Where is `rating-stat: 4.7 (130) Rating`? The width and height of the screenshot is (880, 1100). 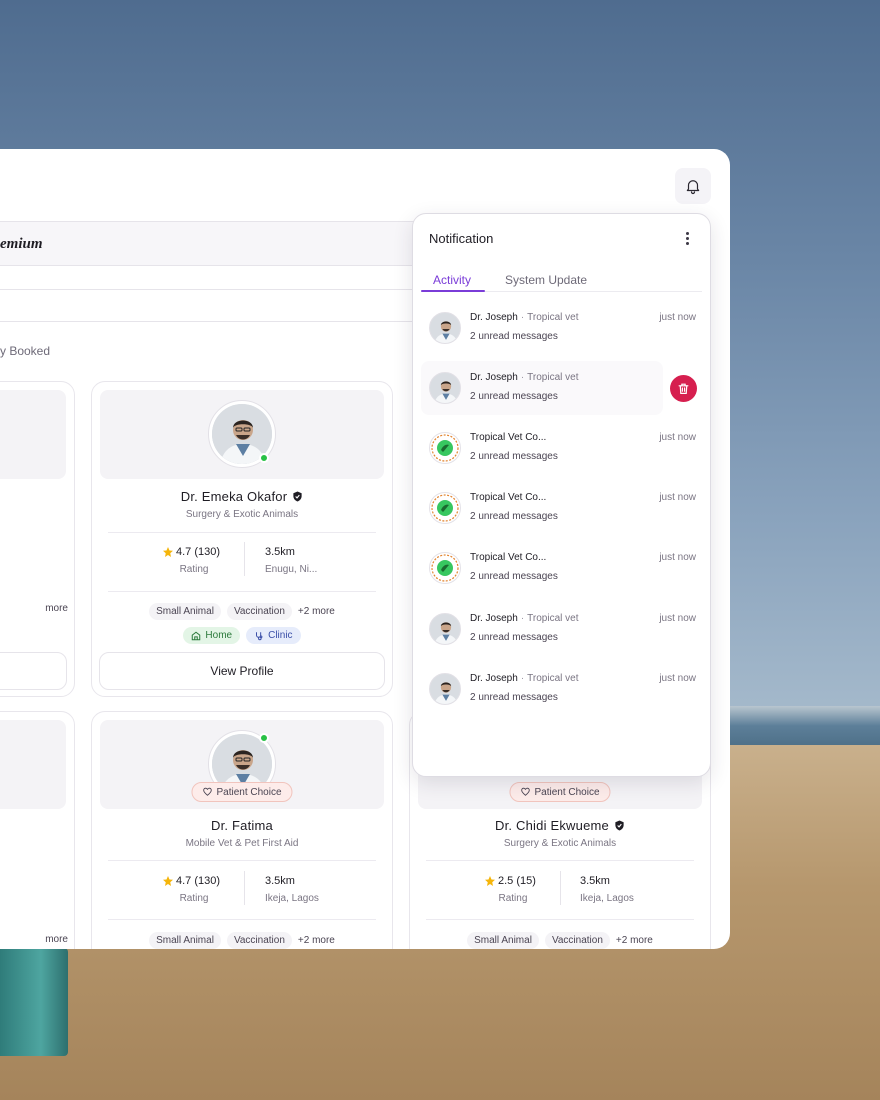
rating-stat: 4.7 (130) Rating is located at coordinates (191, 560).